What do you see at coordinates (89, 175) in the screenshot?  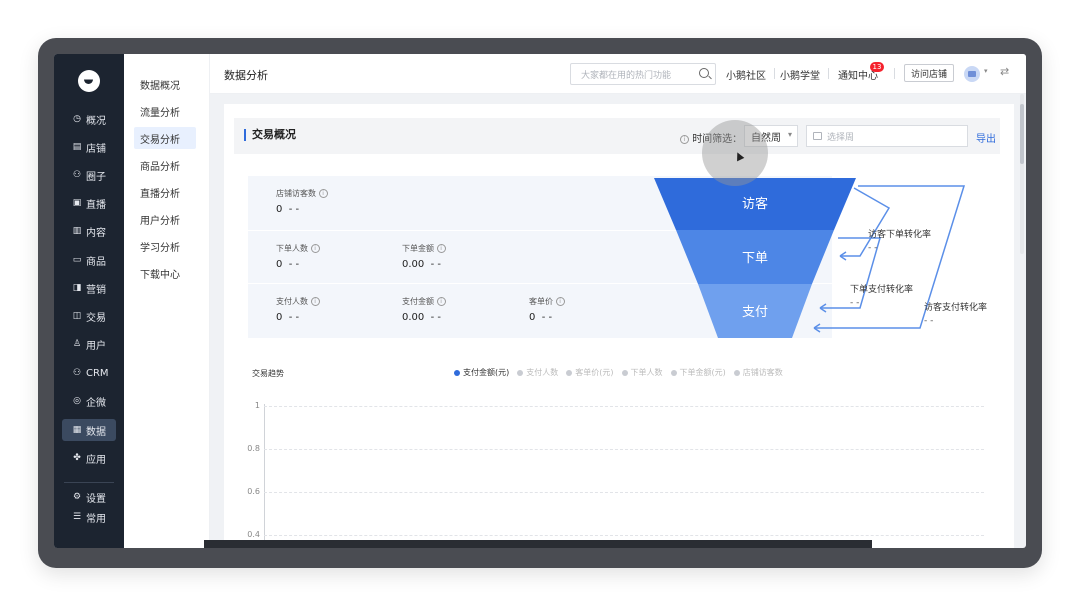 I see `sidebar-item-2: ⚇ 圈子` at bounding box center [89, 175].